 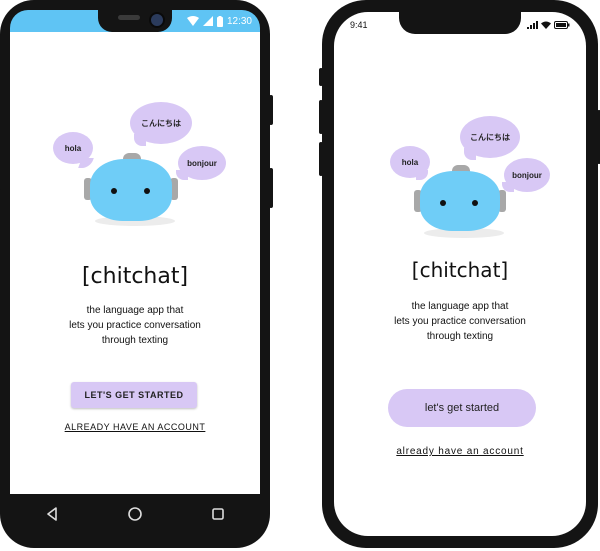 What do you see at coordinates (321, 117) in the screenshot?
I see `volume-up-button` at bounding box center [321, 117].